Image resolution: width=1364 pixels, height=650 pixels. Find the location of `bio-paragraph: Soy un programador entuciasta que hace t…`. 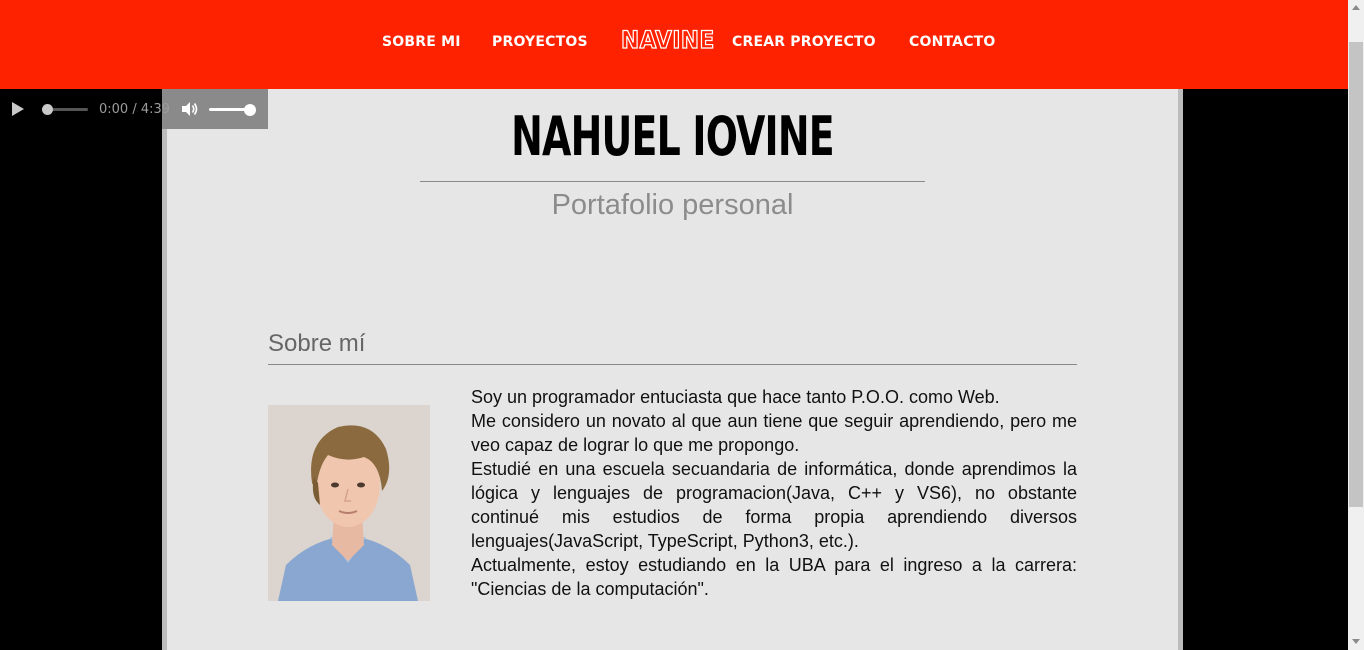

bio-paragraph: Soy un programador entuciasta que hace t… is located at coordinates (735, 397).